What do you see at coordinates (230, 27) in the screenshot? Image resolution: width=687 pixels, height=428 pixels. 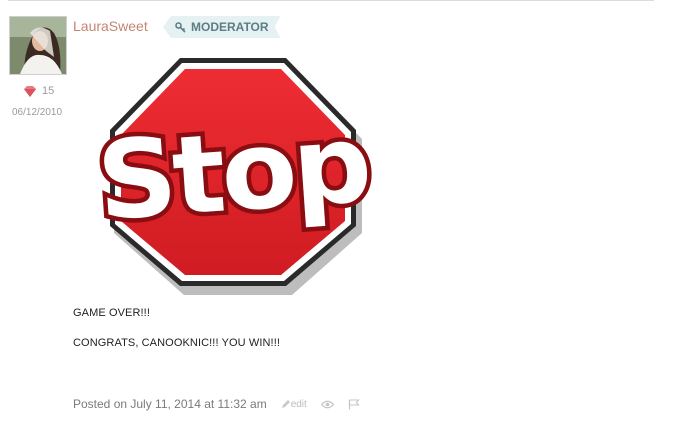 I see `badge-label: MODERATOR` at bounding box center [230, 27].